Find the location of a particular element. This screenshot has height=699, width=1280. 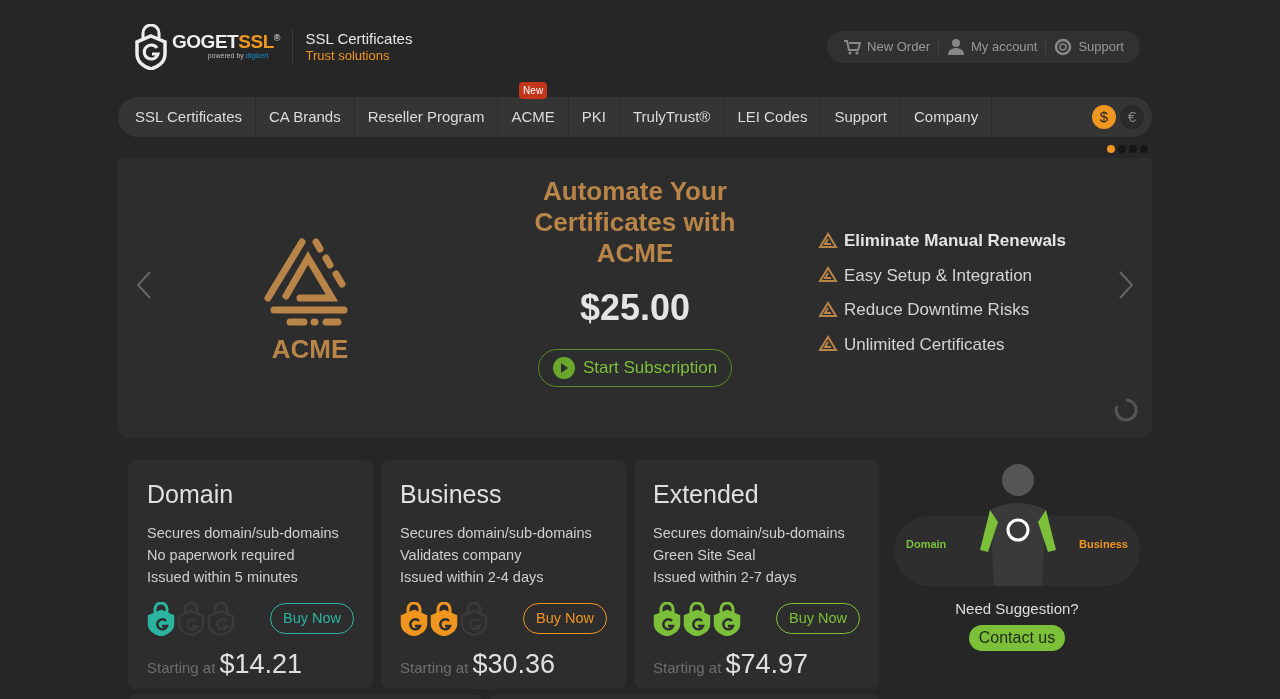

plan-feature: Issued within 2-7 days is located at coordinates (725, 577).